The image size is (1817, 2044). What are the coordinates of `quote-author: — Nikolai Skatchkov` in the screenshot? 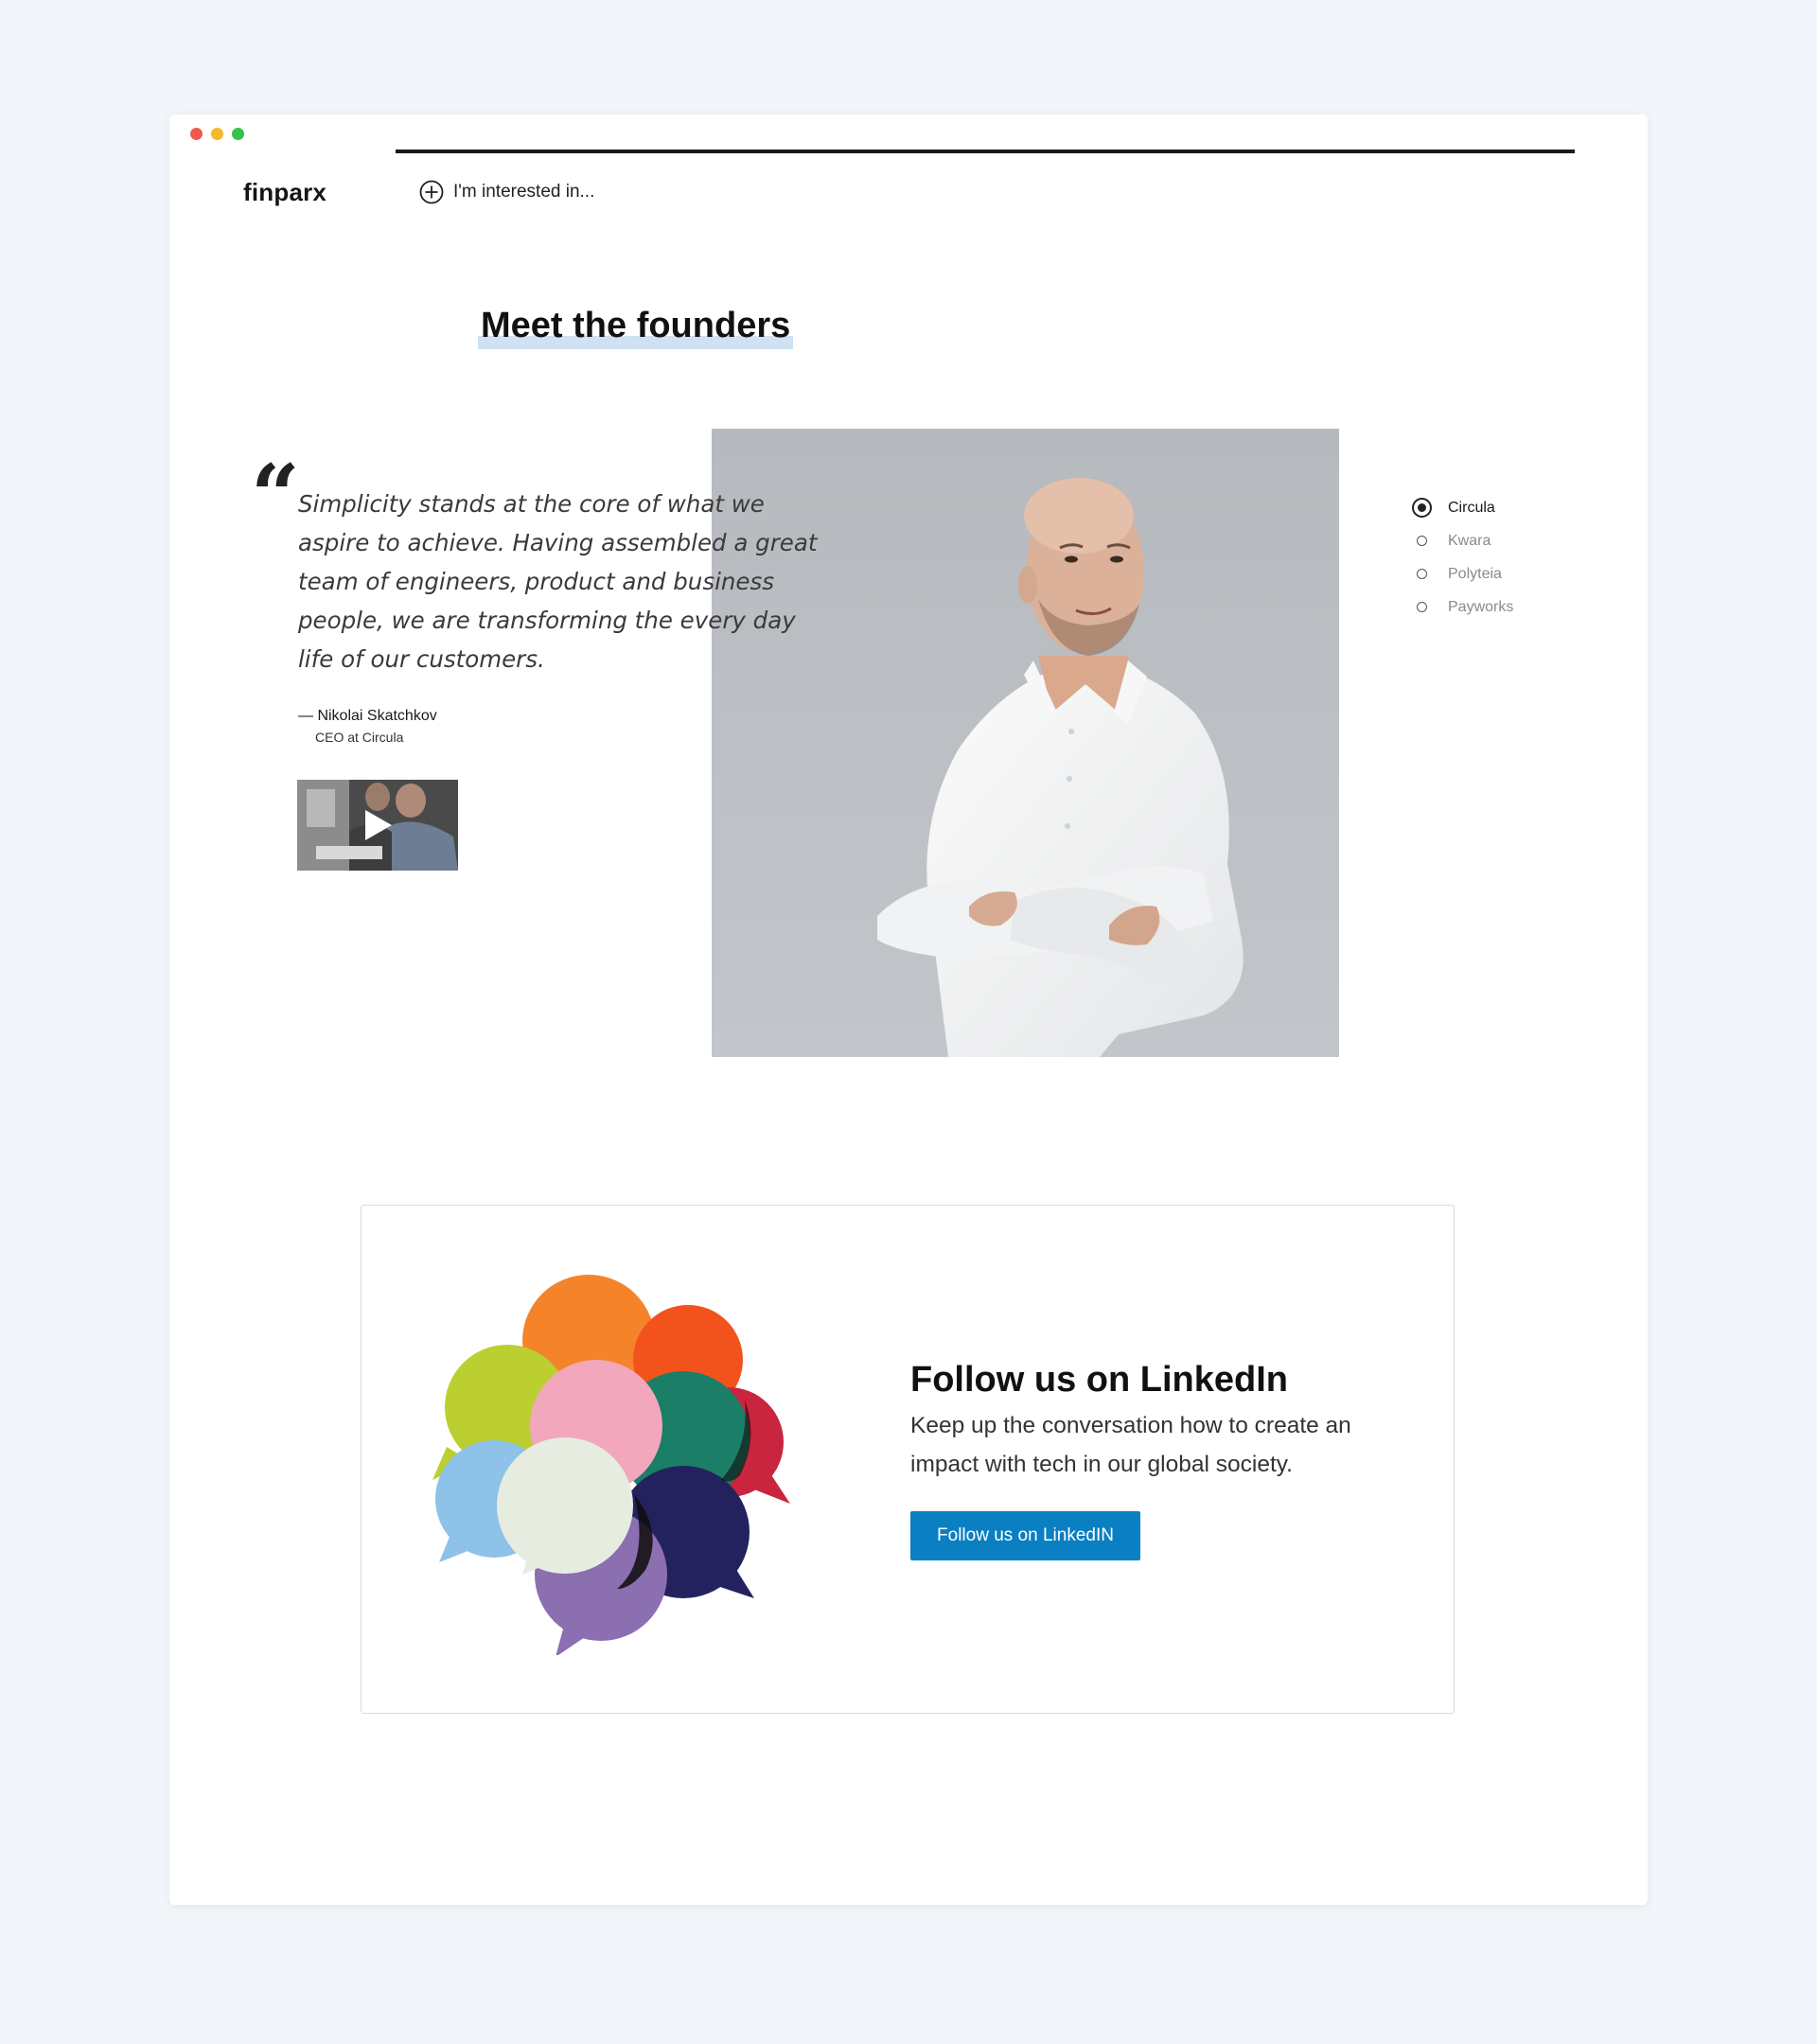 It's located at (367, 716).